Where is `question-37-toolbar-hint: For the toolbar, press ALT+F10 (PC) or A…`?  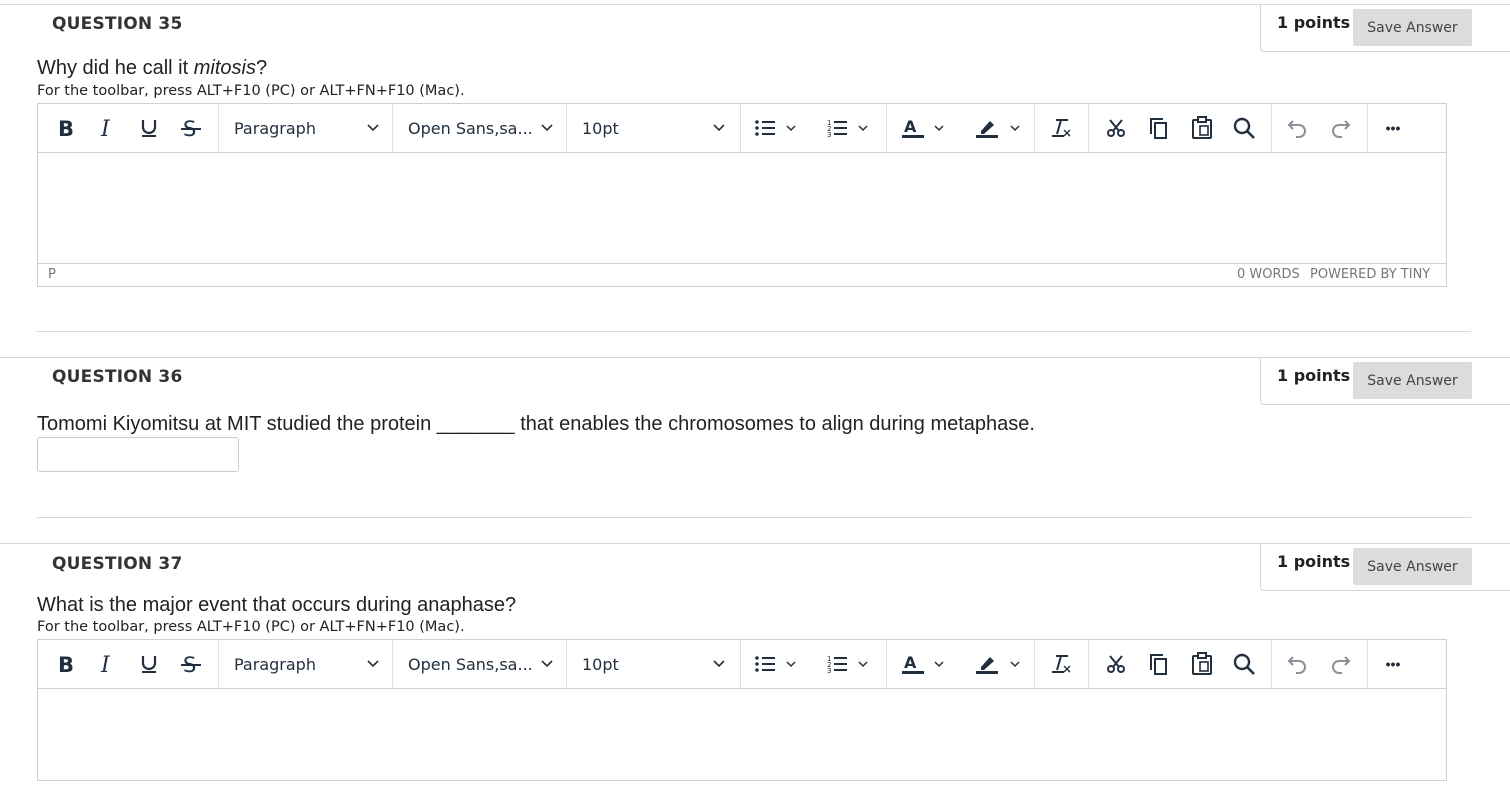 question-37-toolbar-hint: For the toolbar, press ALT+F10 (PC) or A… is located at coordinates (251, 627).